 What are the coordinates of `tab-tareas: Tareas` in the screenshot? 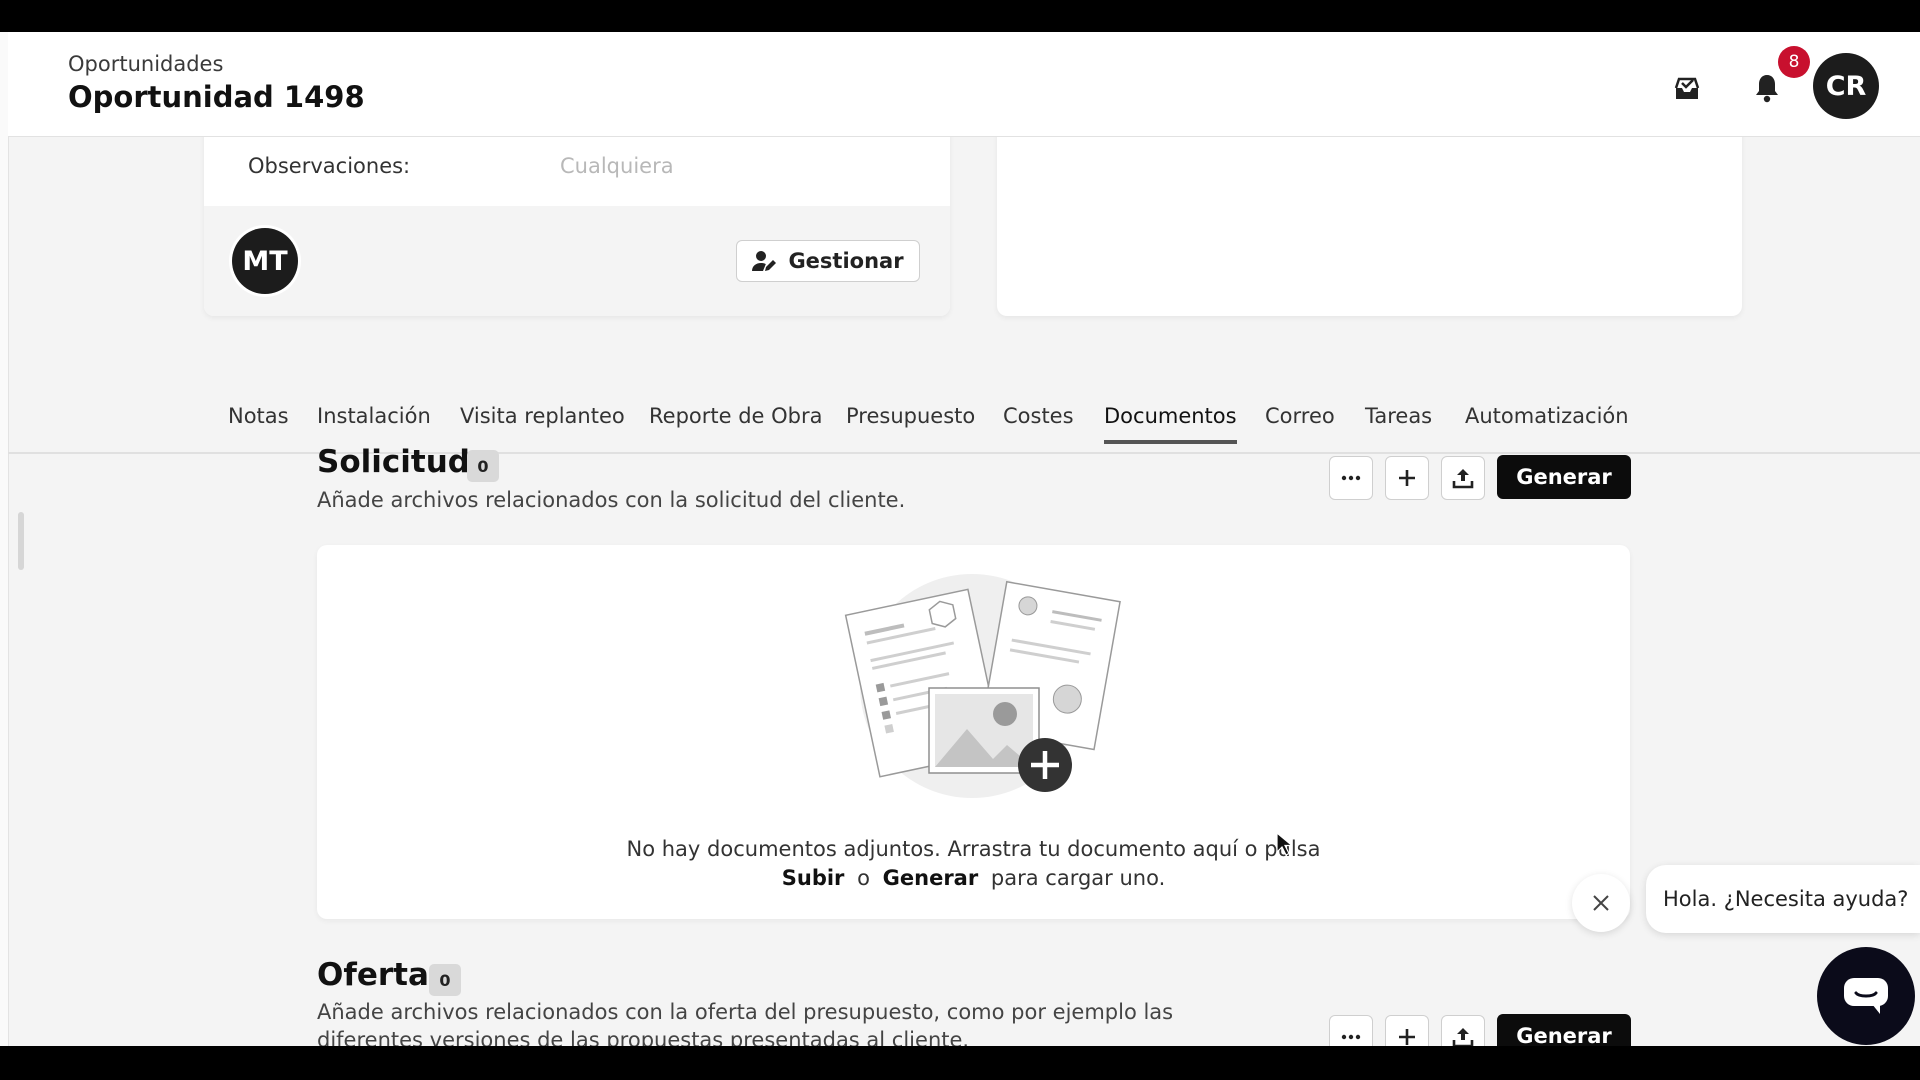 It's located at (1398, 422).